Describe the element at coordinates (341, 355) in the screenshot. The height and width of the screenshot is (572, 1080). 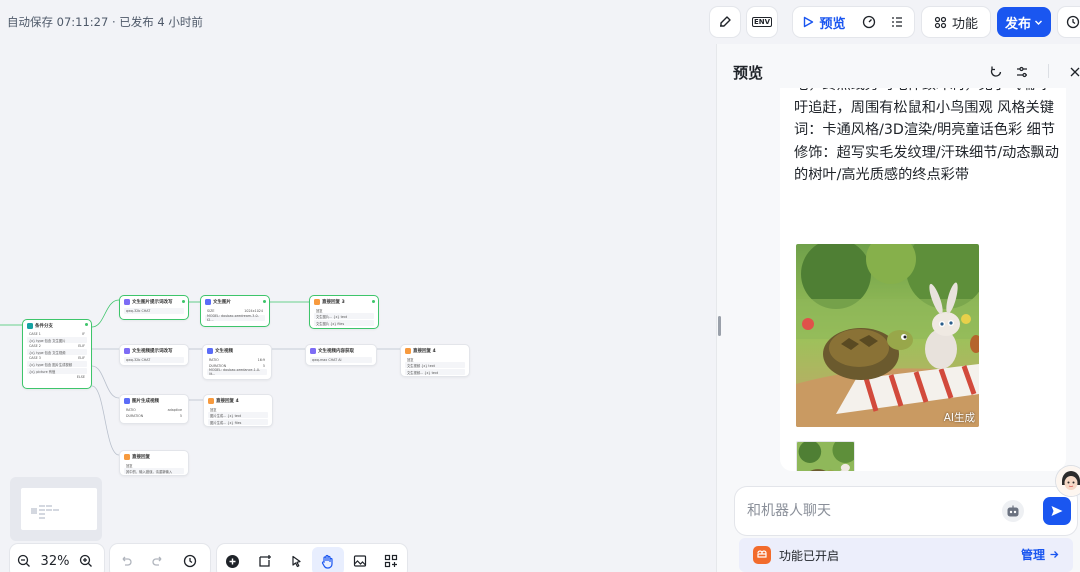
I see `node-t2v-content: 文生视频内容获取 qwq-max CHAT AI` at that location.